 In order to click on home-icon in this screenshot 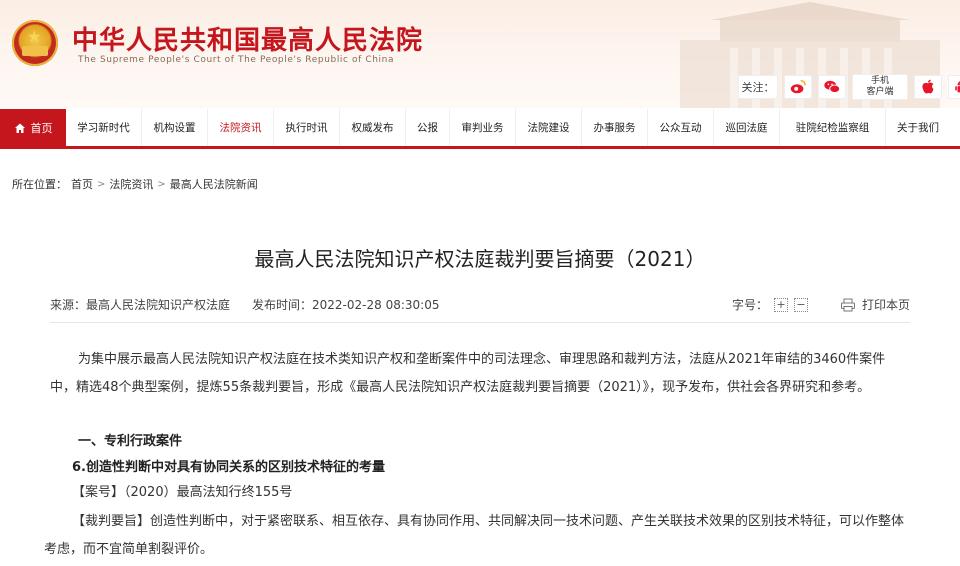, I will do `click(19, 128)`.